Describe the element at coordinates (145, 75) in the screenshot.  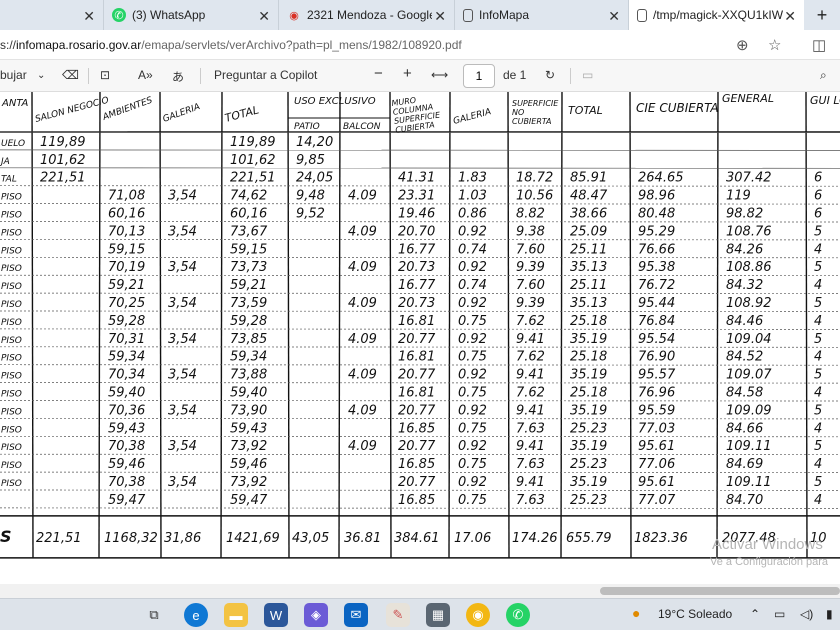
I see `read-aloud-icon: A»` at that location.